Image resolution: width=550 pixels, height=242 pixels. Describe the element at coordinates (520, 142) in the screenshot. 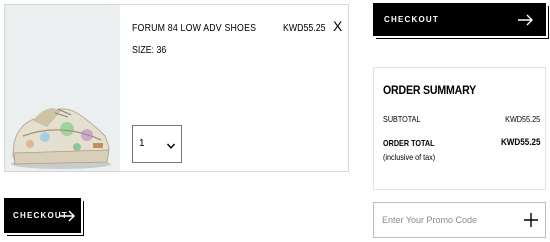

I see `order-total-value: KWD55.25` at that location.